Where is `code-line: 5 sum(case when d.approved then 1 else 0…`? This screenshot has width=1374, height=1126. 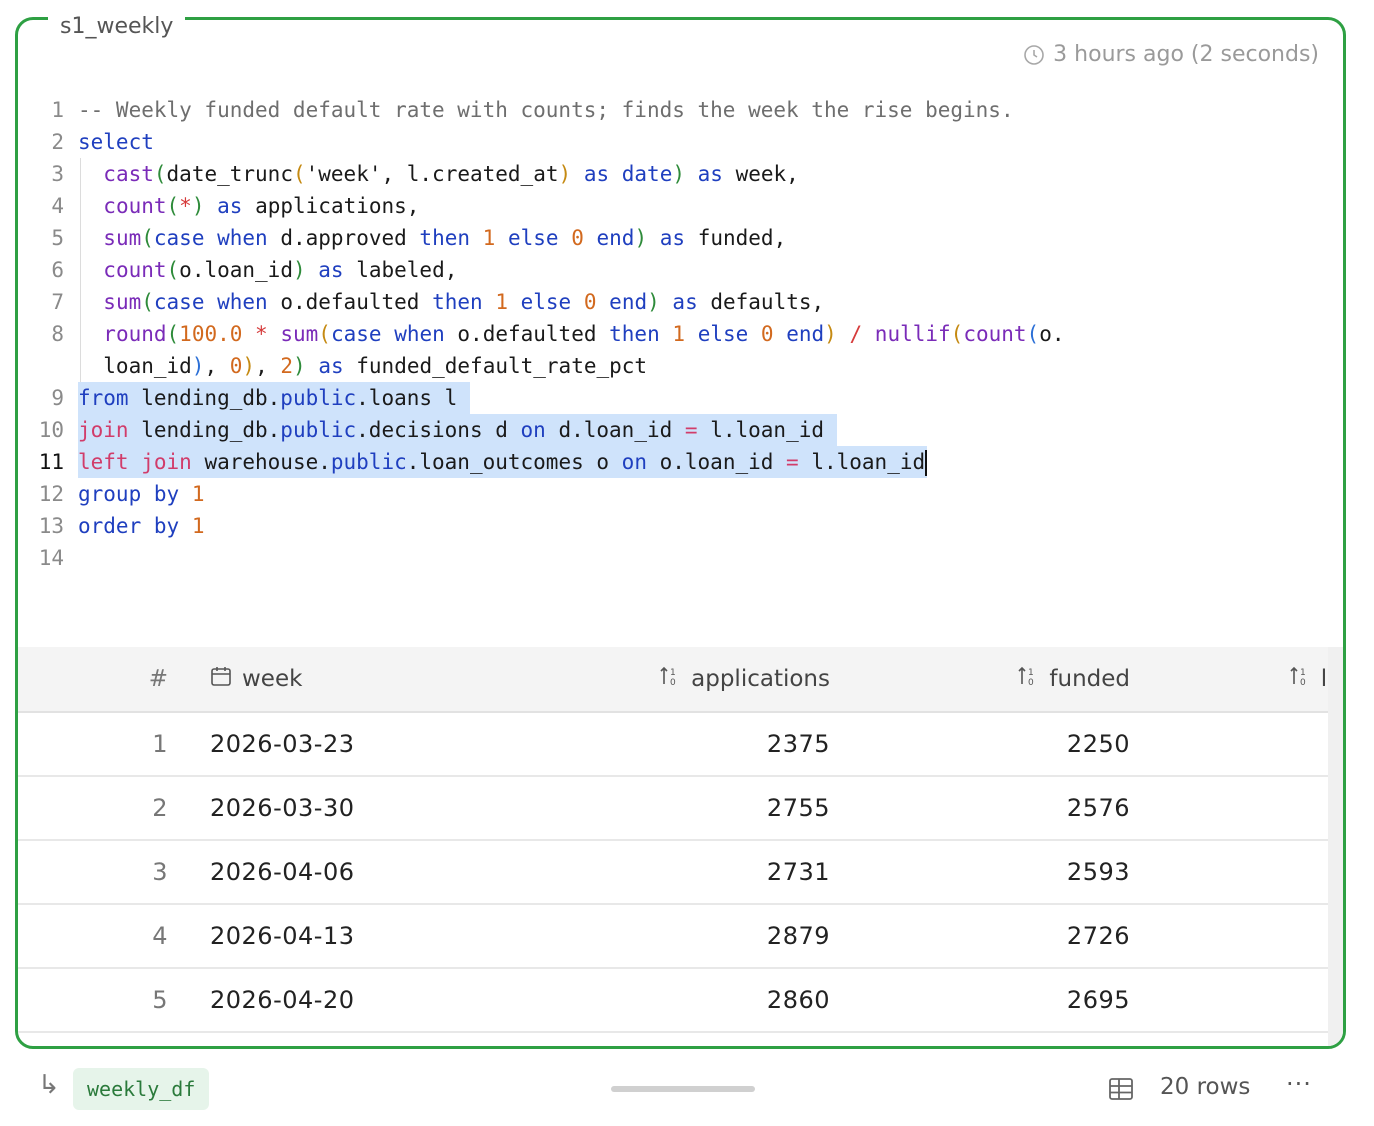 code-line: 5 sum(case when d.approved then 1 else 0… is located at coordinates (680, 238).